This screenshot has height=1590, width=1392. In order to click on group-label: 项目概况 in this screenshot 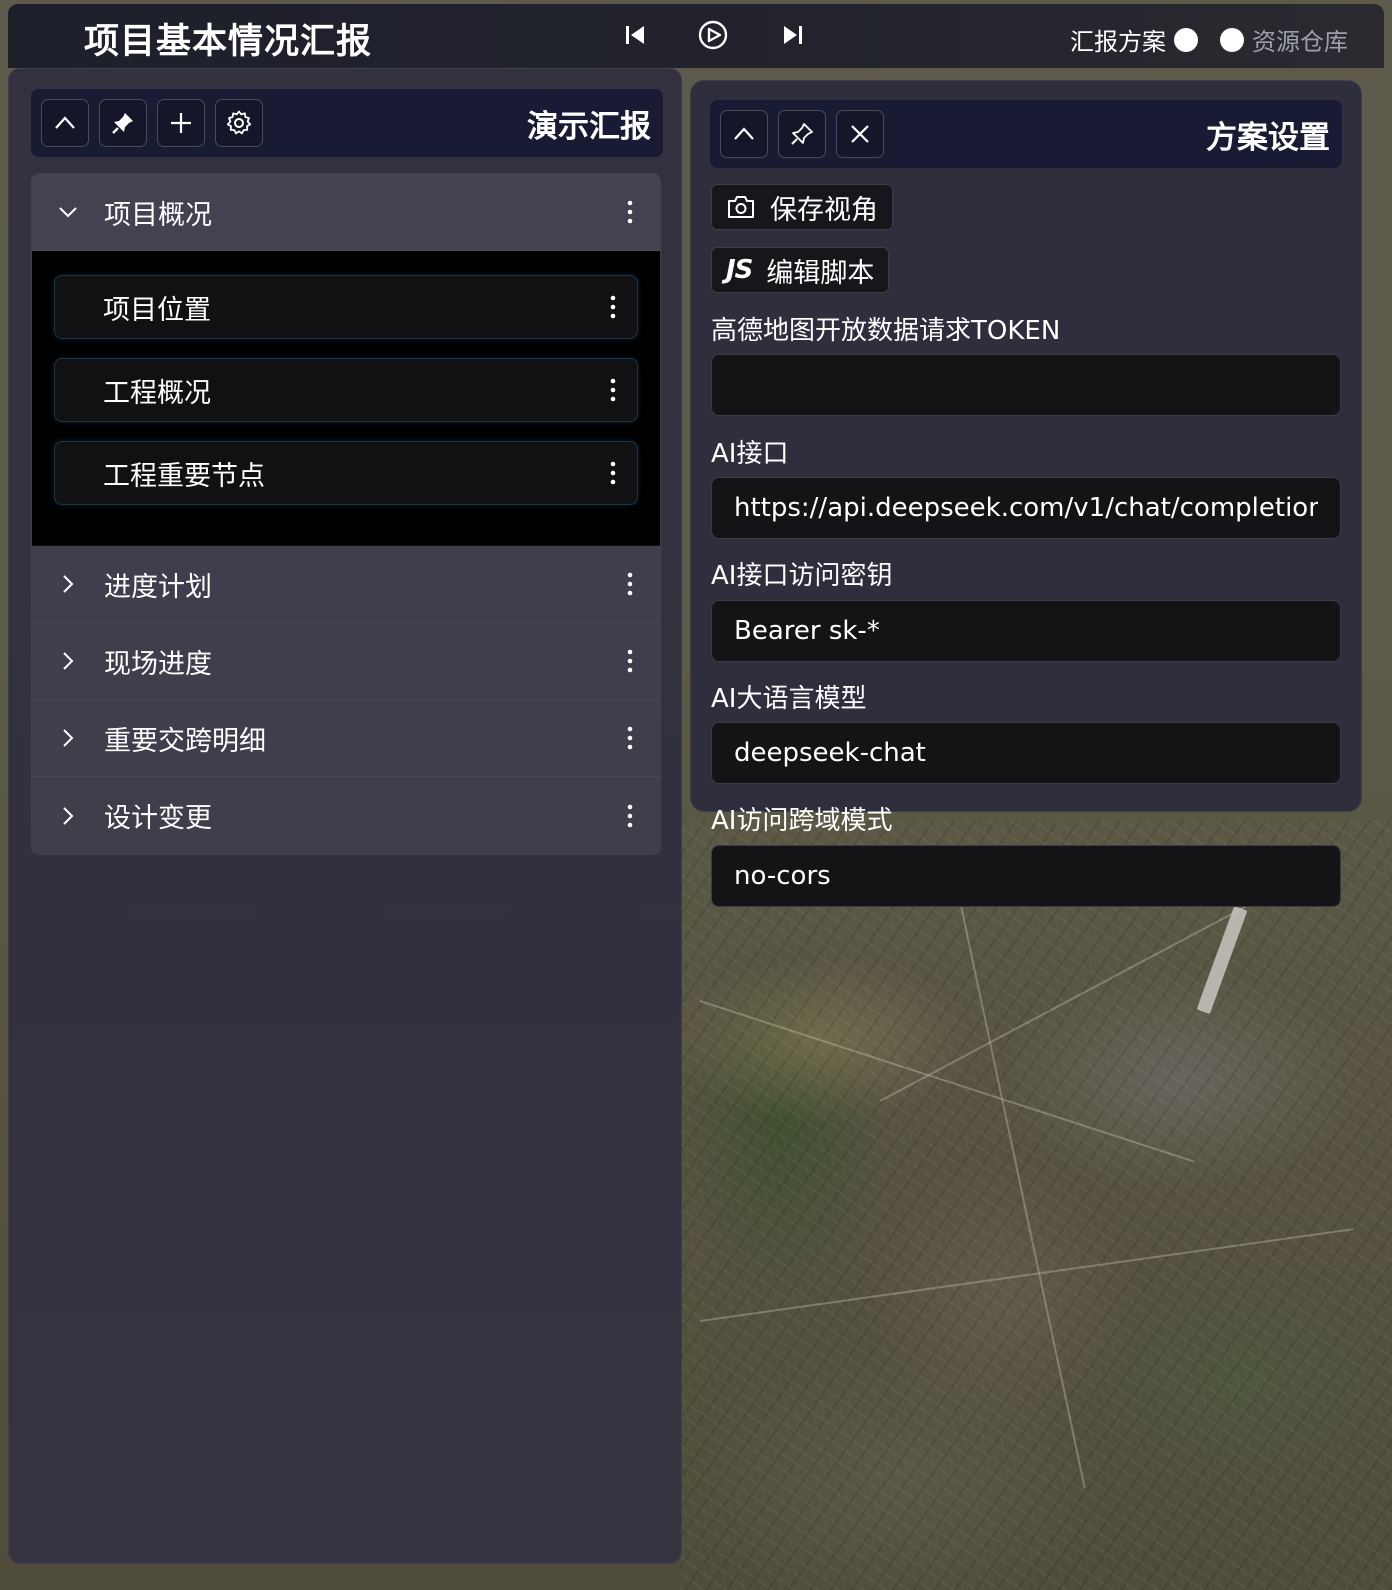, I will do `click(158, 215)`.